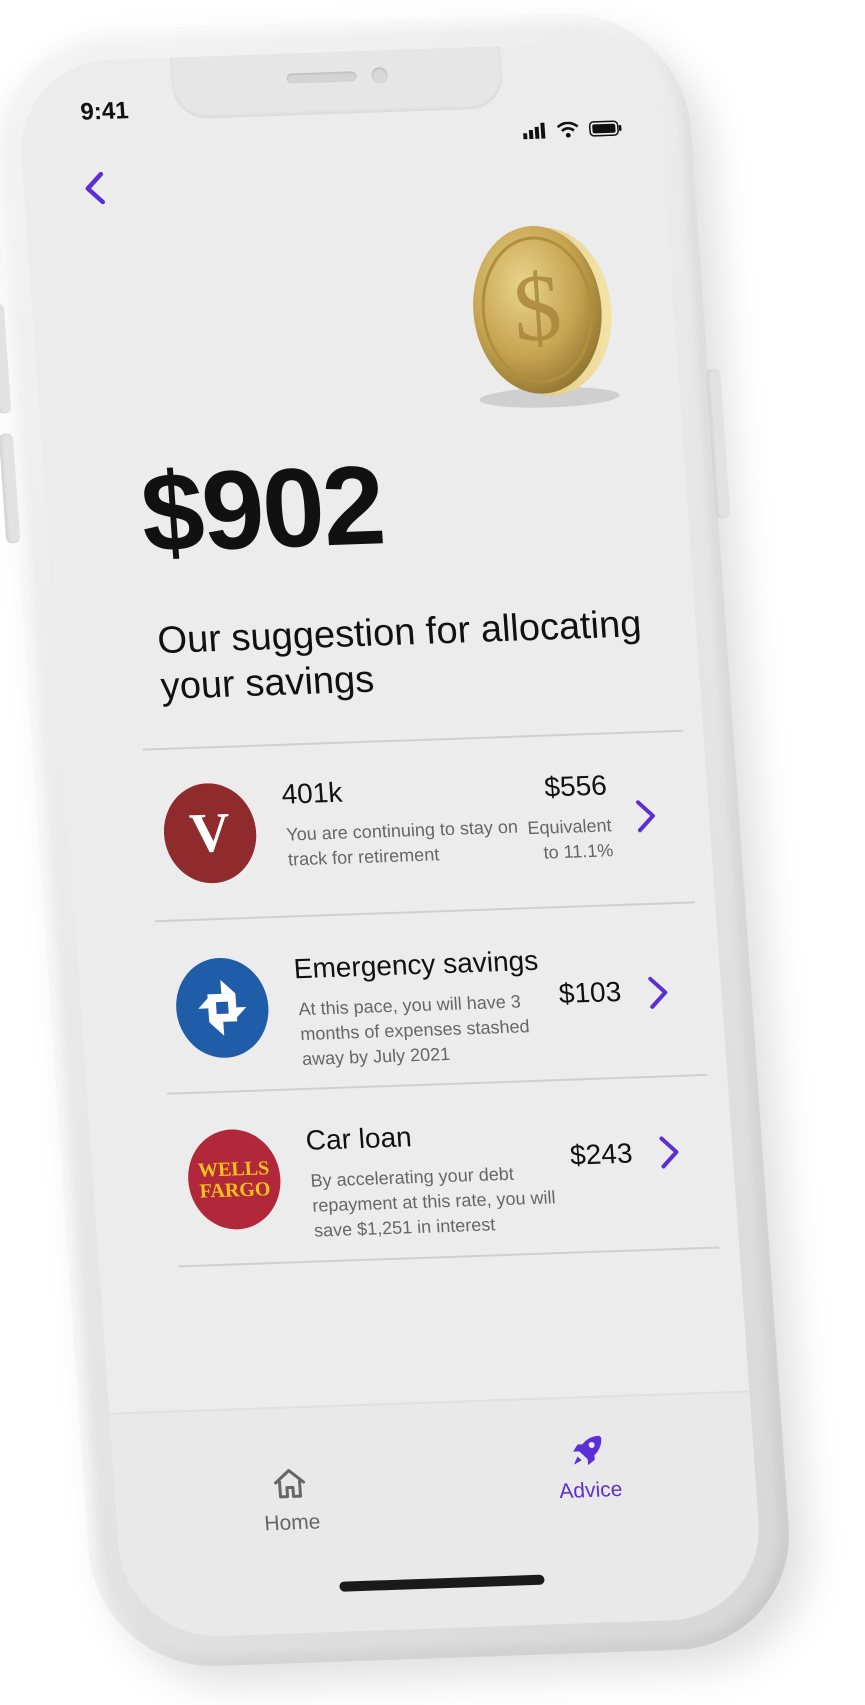 This screenshot has height=1705, width=865. What do you see at coordinates (442, 1583) in the screenshot?
I see `home-indicator` at bounding box center [442, 1583].